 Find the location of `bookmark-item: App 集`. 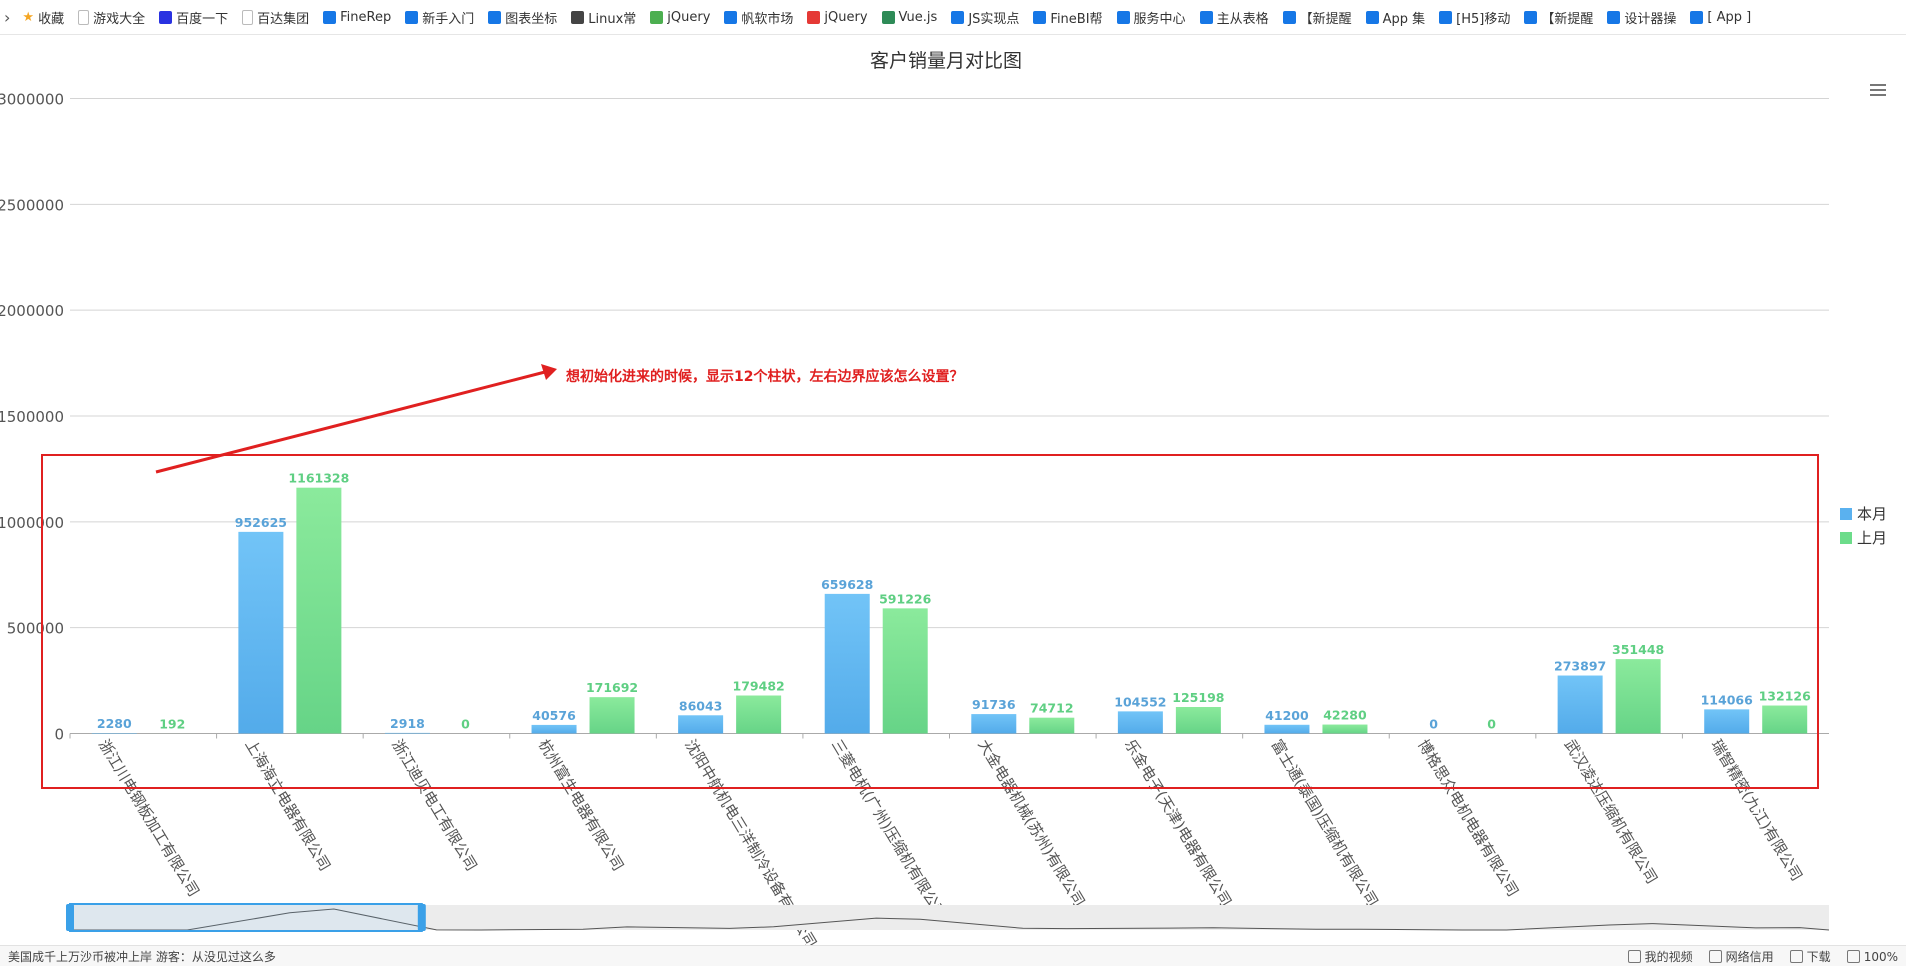

bookmark-item: App 集 is located at coordinates (1396, 17).